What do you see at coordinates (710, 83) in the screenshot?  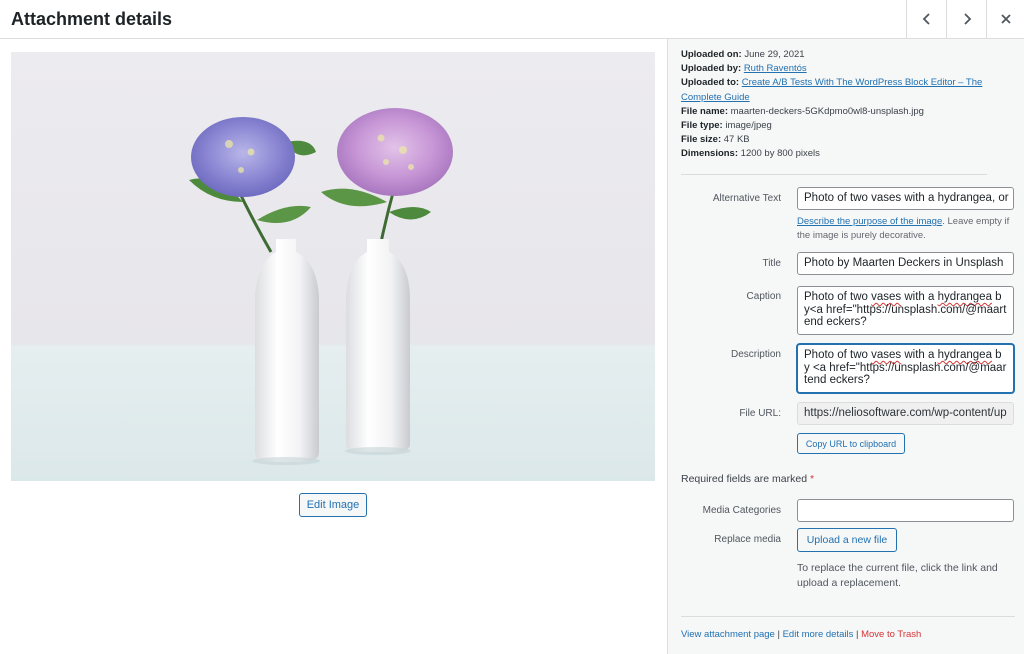 I see `uploaded-to-label: Uploaded to:` at bounding box center [710, 83].